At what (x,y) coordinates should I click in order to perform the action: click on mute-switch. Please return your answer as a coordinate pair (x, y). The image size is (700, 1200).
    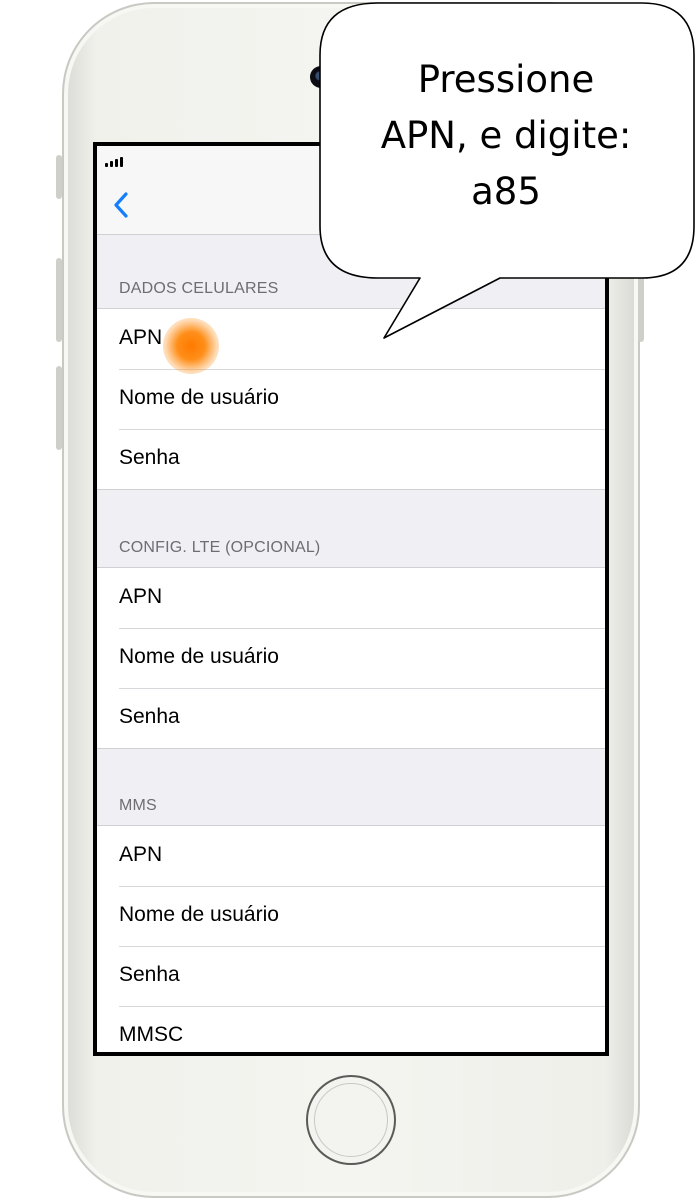
    Looking at the image, I should click on (59, 177).